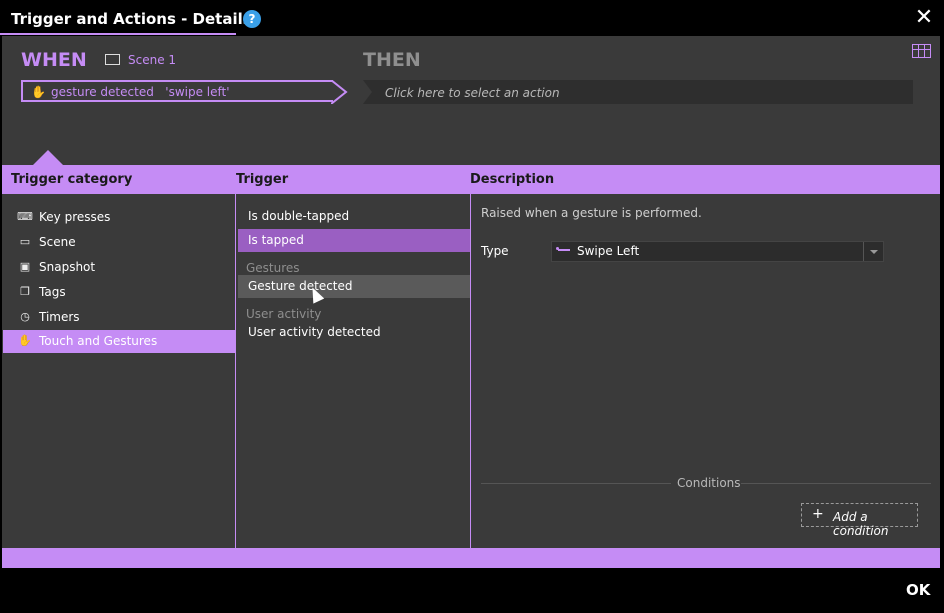 The height and width of the screenshot is (613, 944). I want to click on trigger-user-activity-detected: User activity detected, so click(354, 332).